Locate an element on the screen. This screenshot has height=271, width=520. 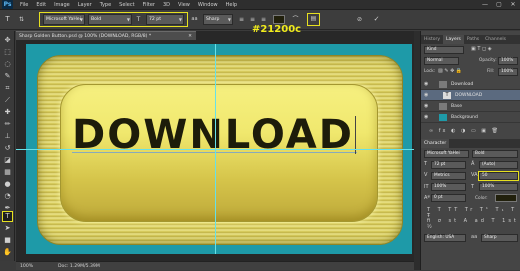
eyedropper-icon: ⟋ is located at coordinates (7, 100).